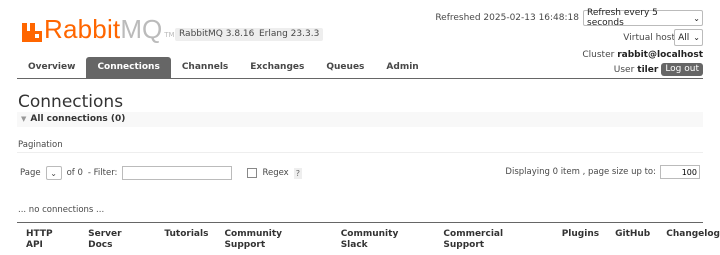  Describe the element at coordinates (624, 69) in the screenshot. I see `user-label: User` at that location.